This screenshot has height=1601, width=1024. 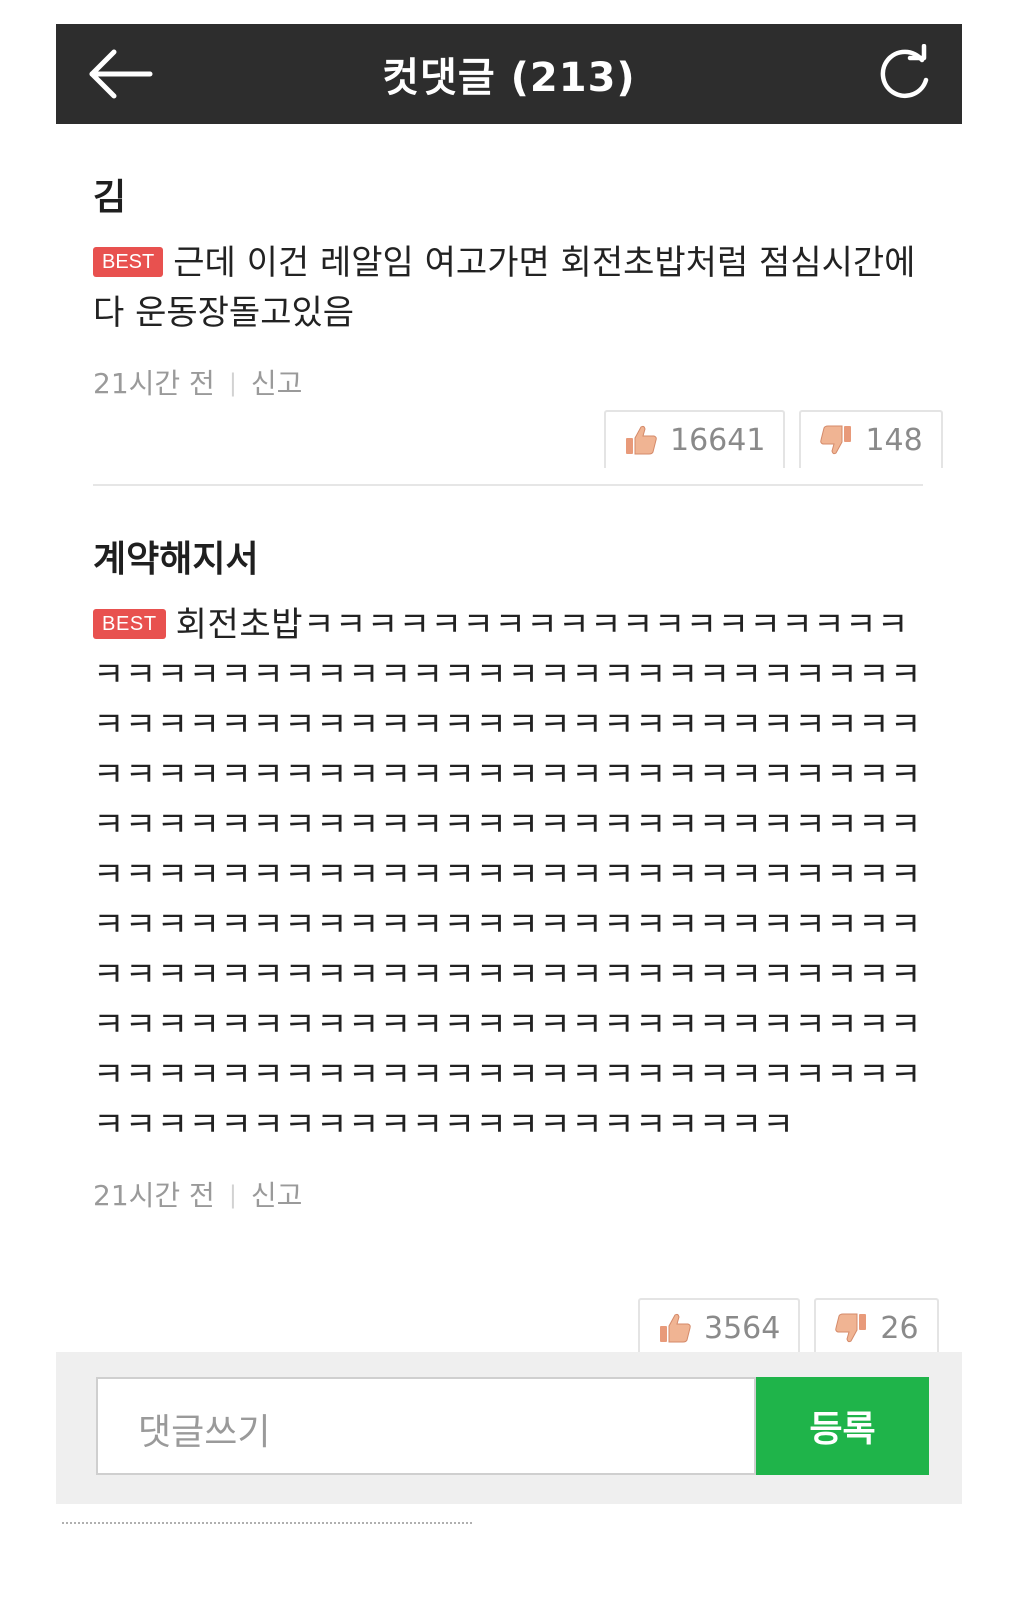 I want to click on dislike-button: 148, so click(x=871, y=439).